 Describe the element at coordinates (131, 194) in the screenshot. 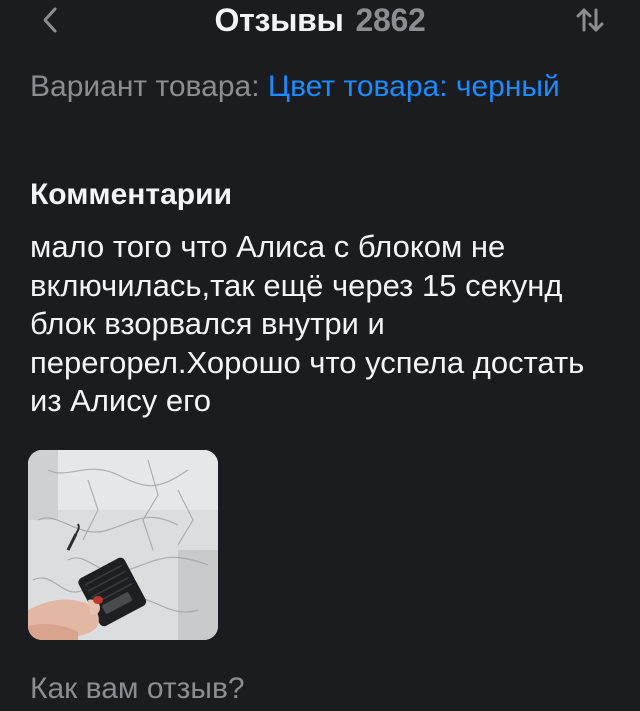

I see `comments-heading: Комментарии` at that location.